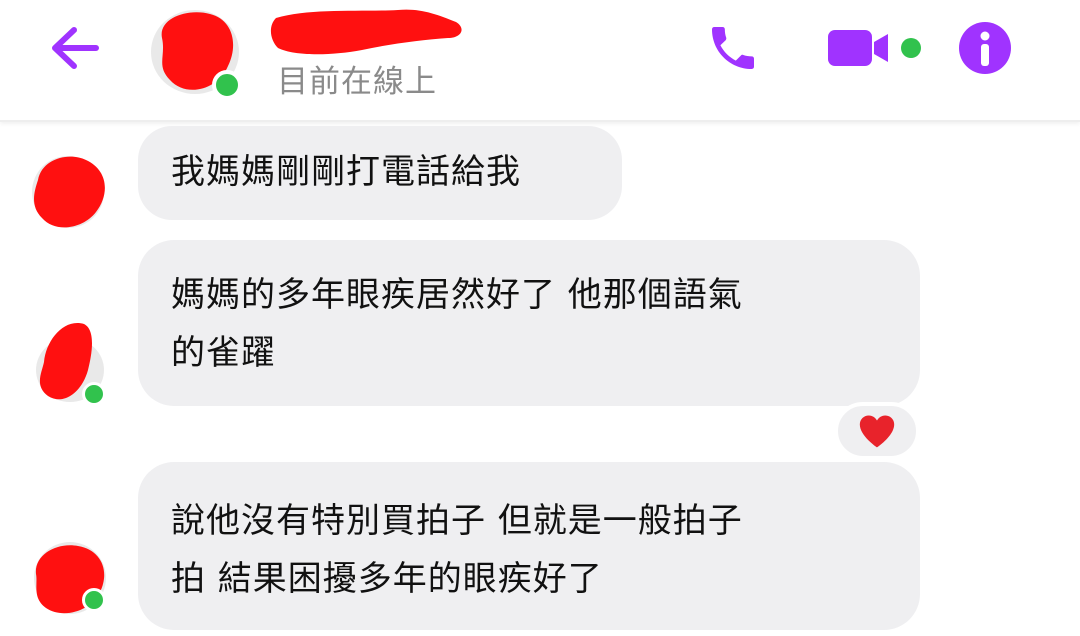 Image resolution: width=1080 pixels, height=636 pixels. I want to click on message-text-line: 拍 結果困擾多年的眼疾好了, so click(387, 579).